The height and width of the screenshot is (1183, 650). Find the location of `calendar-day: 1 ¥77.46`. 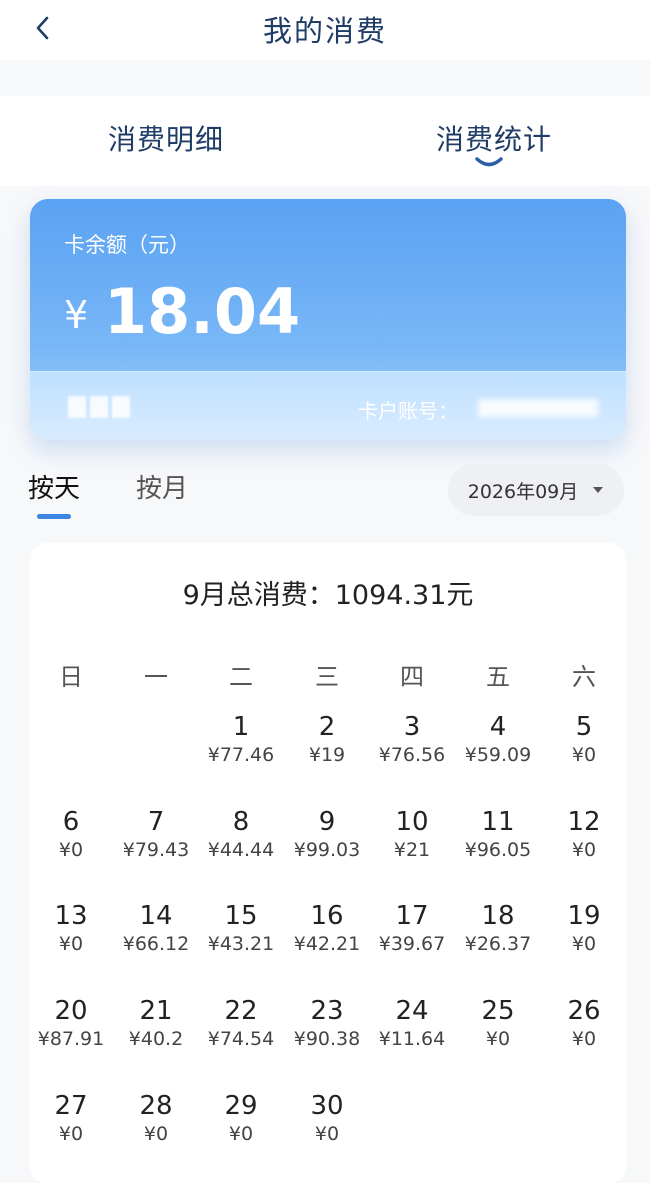

calendar-day: 1 ¥77.46 is located at coordinates (241, 740).